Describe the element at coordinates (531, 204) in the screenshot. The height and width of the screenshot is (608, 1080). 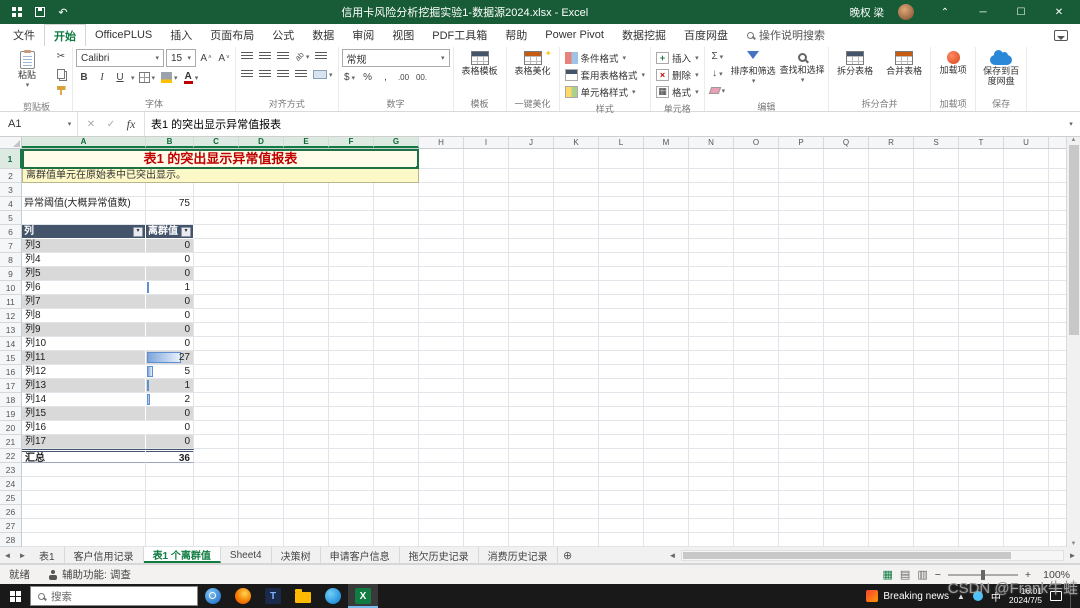
I see `cell-J4` at that location.